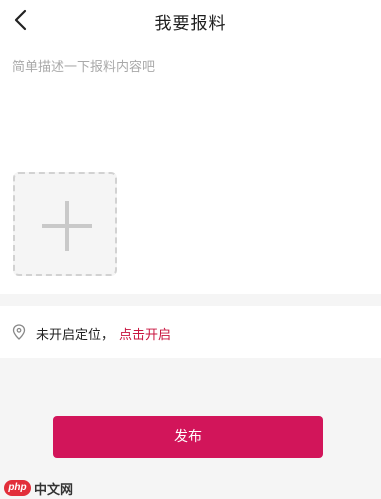  Describe the element at coordinates (188, 437) in the screenshot. I see `publish-button: 发布` at that location.